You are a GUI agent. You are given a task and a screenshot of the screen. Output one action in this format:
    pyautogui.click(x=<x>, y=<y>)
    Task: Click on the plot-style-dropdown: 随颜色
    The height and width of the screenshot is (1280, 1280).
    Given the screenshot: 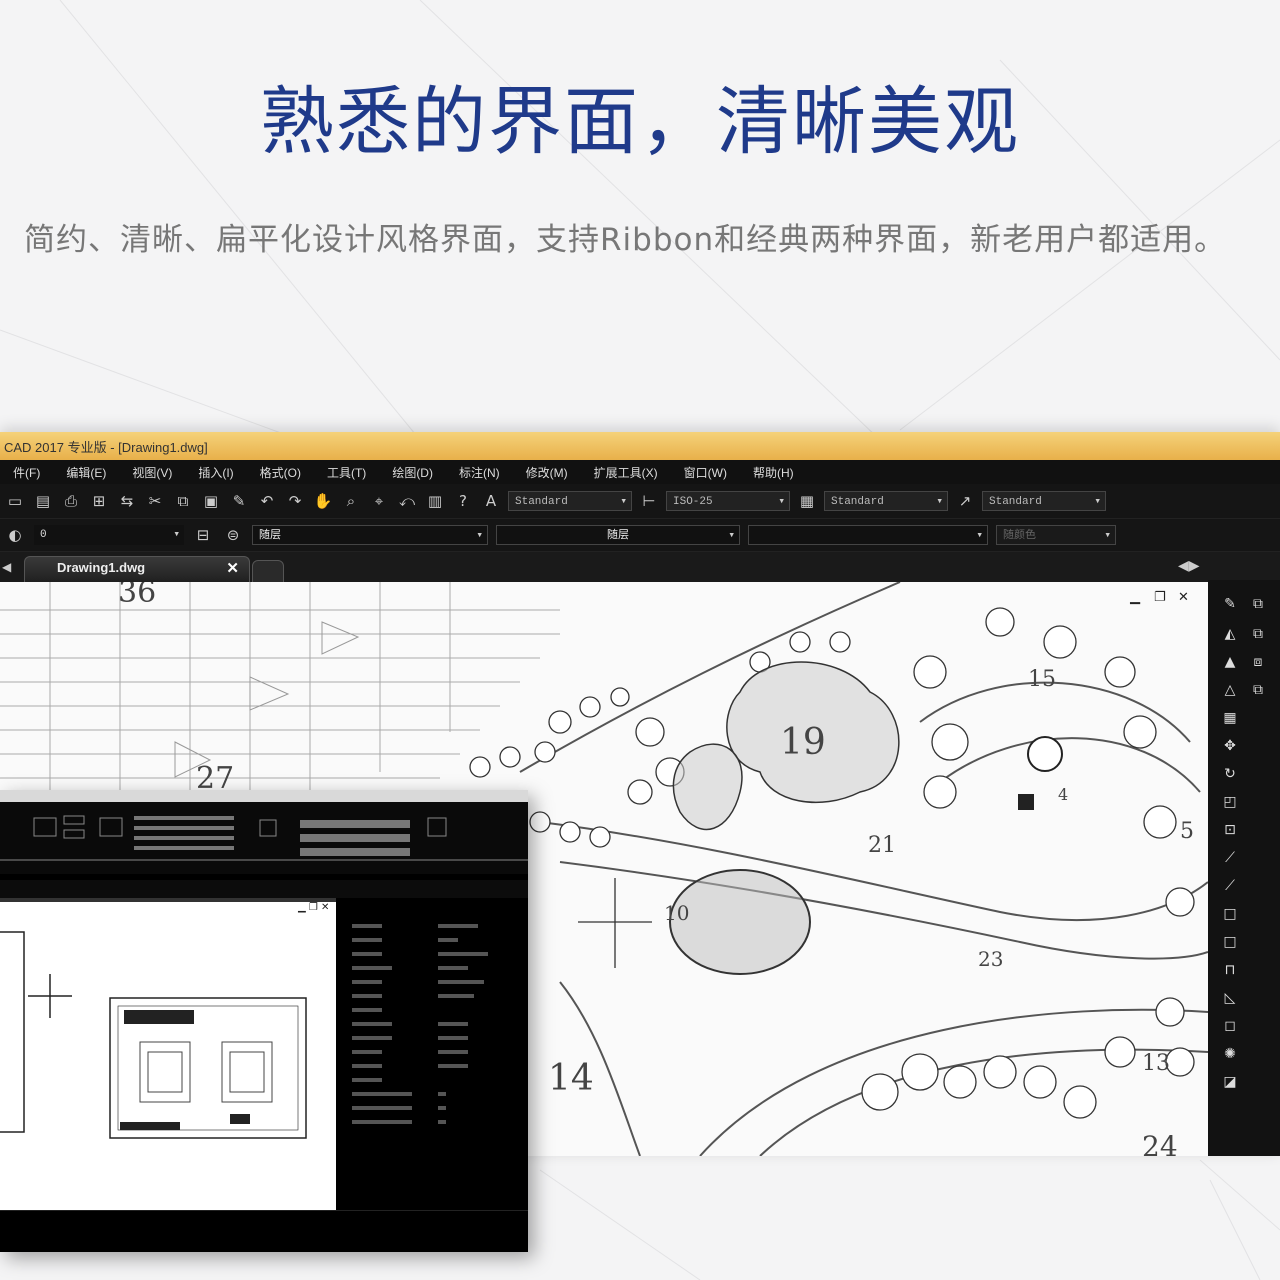 What is the action you would take?
    pyautogui.click(x=1056, y=535)
    